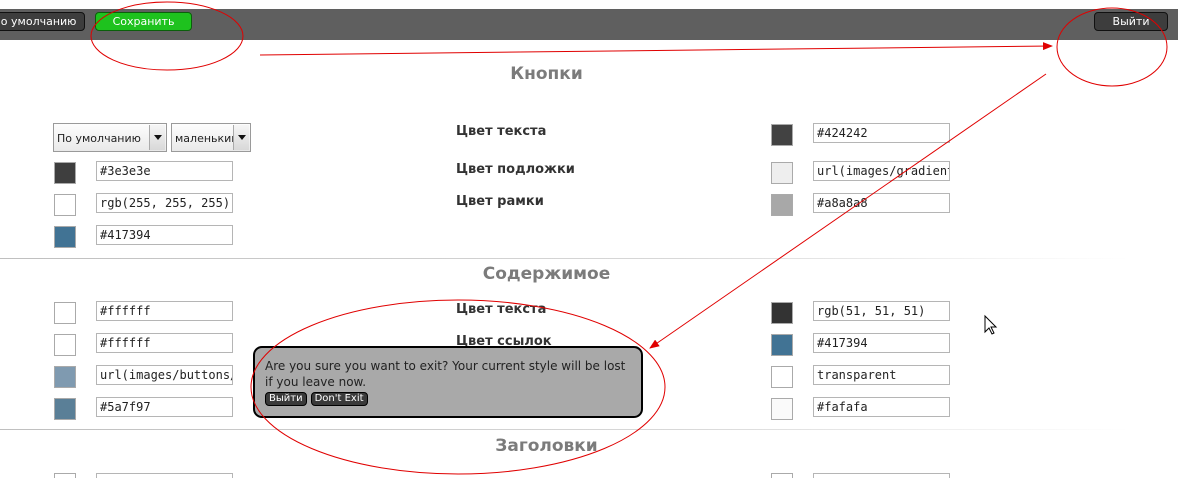  What do you see at coordinates (164, 407) in the screenshot?
I see `color-input: #5a7f97` at bounding box center [164, 407].